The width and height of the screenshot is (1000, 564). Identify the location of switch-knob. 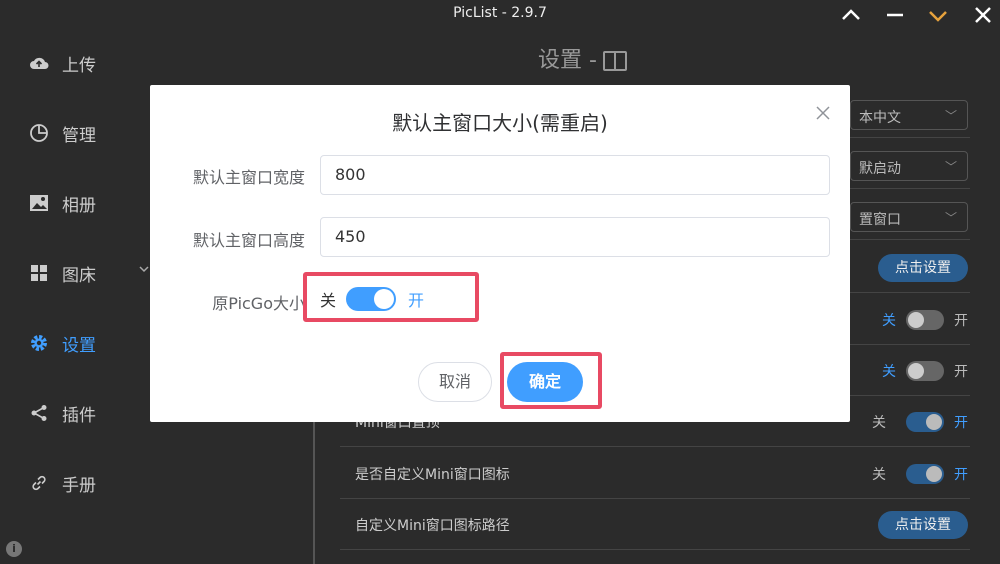
(384, 299).